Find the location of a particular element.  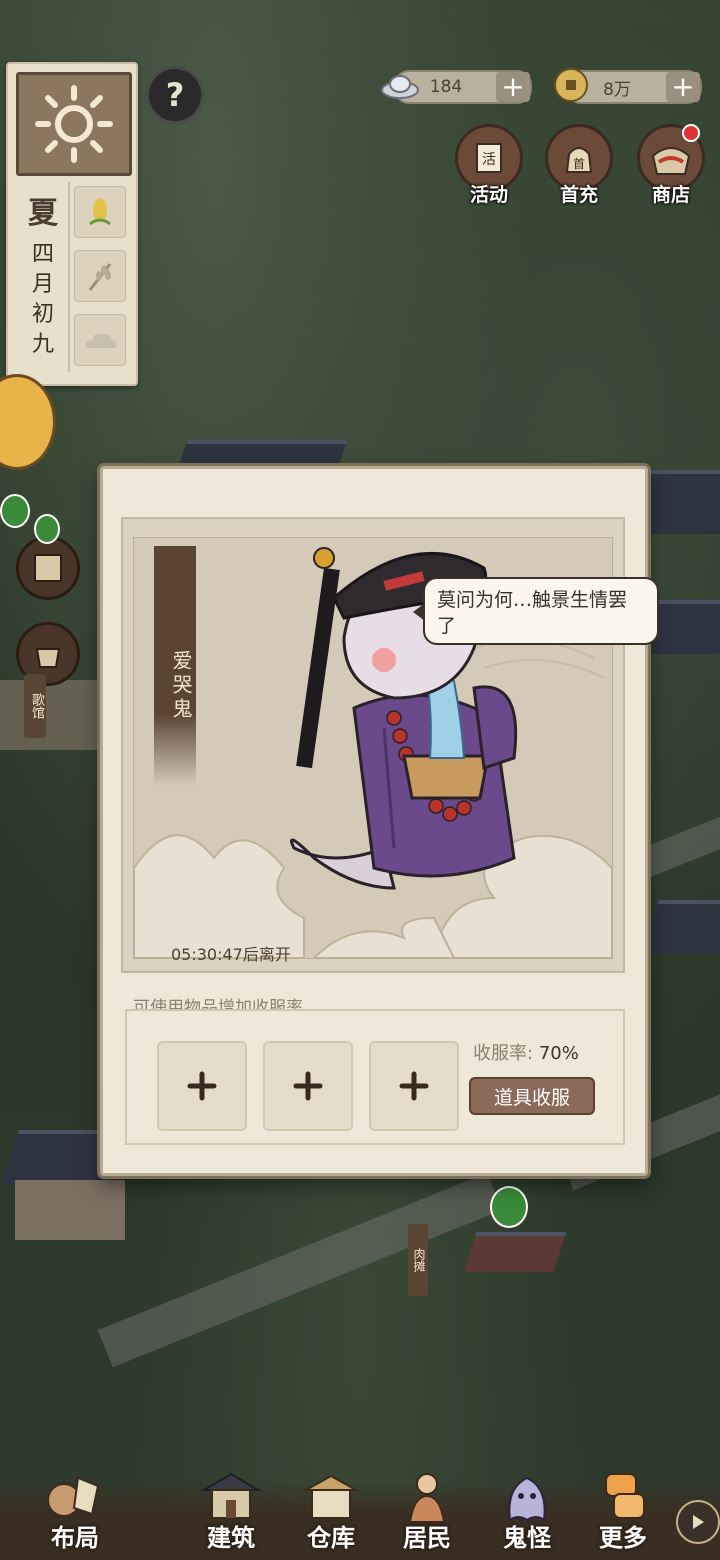

corn-crop-icon is located at coordinates (100, 212).